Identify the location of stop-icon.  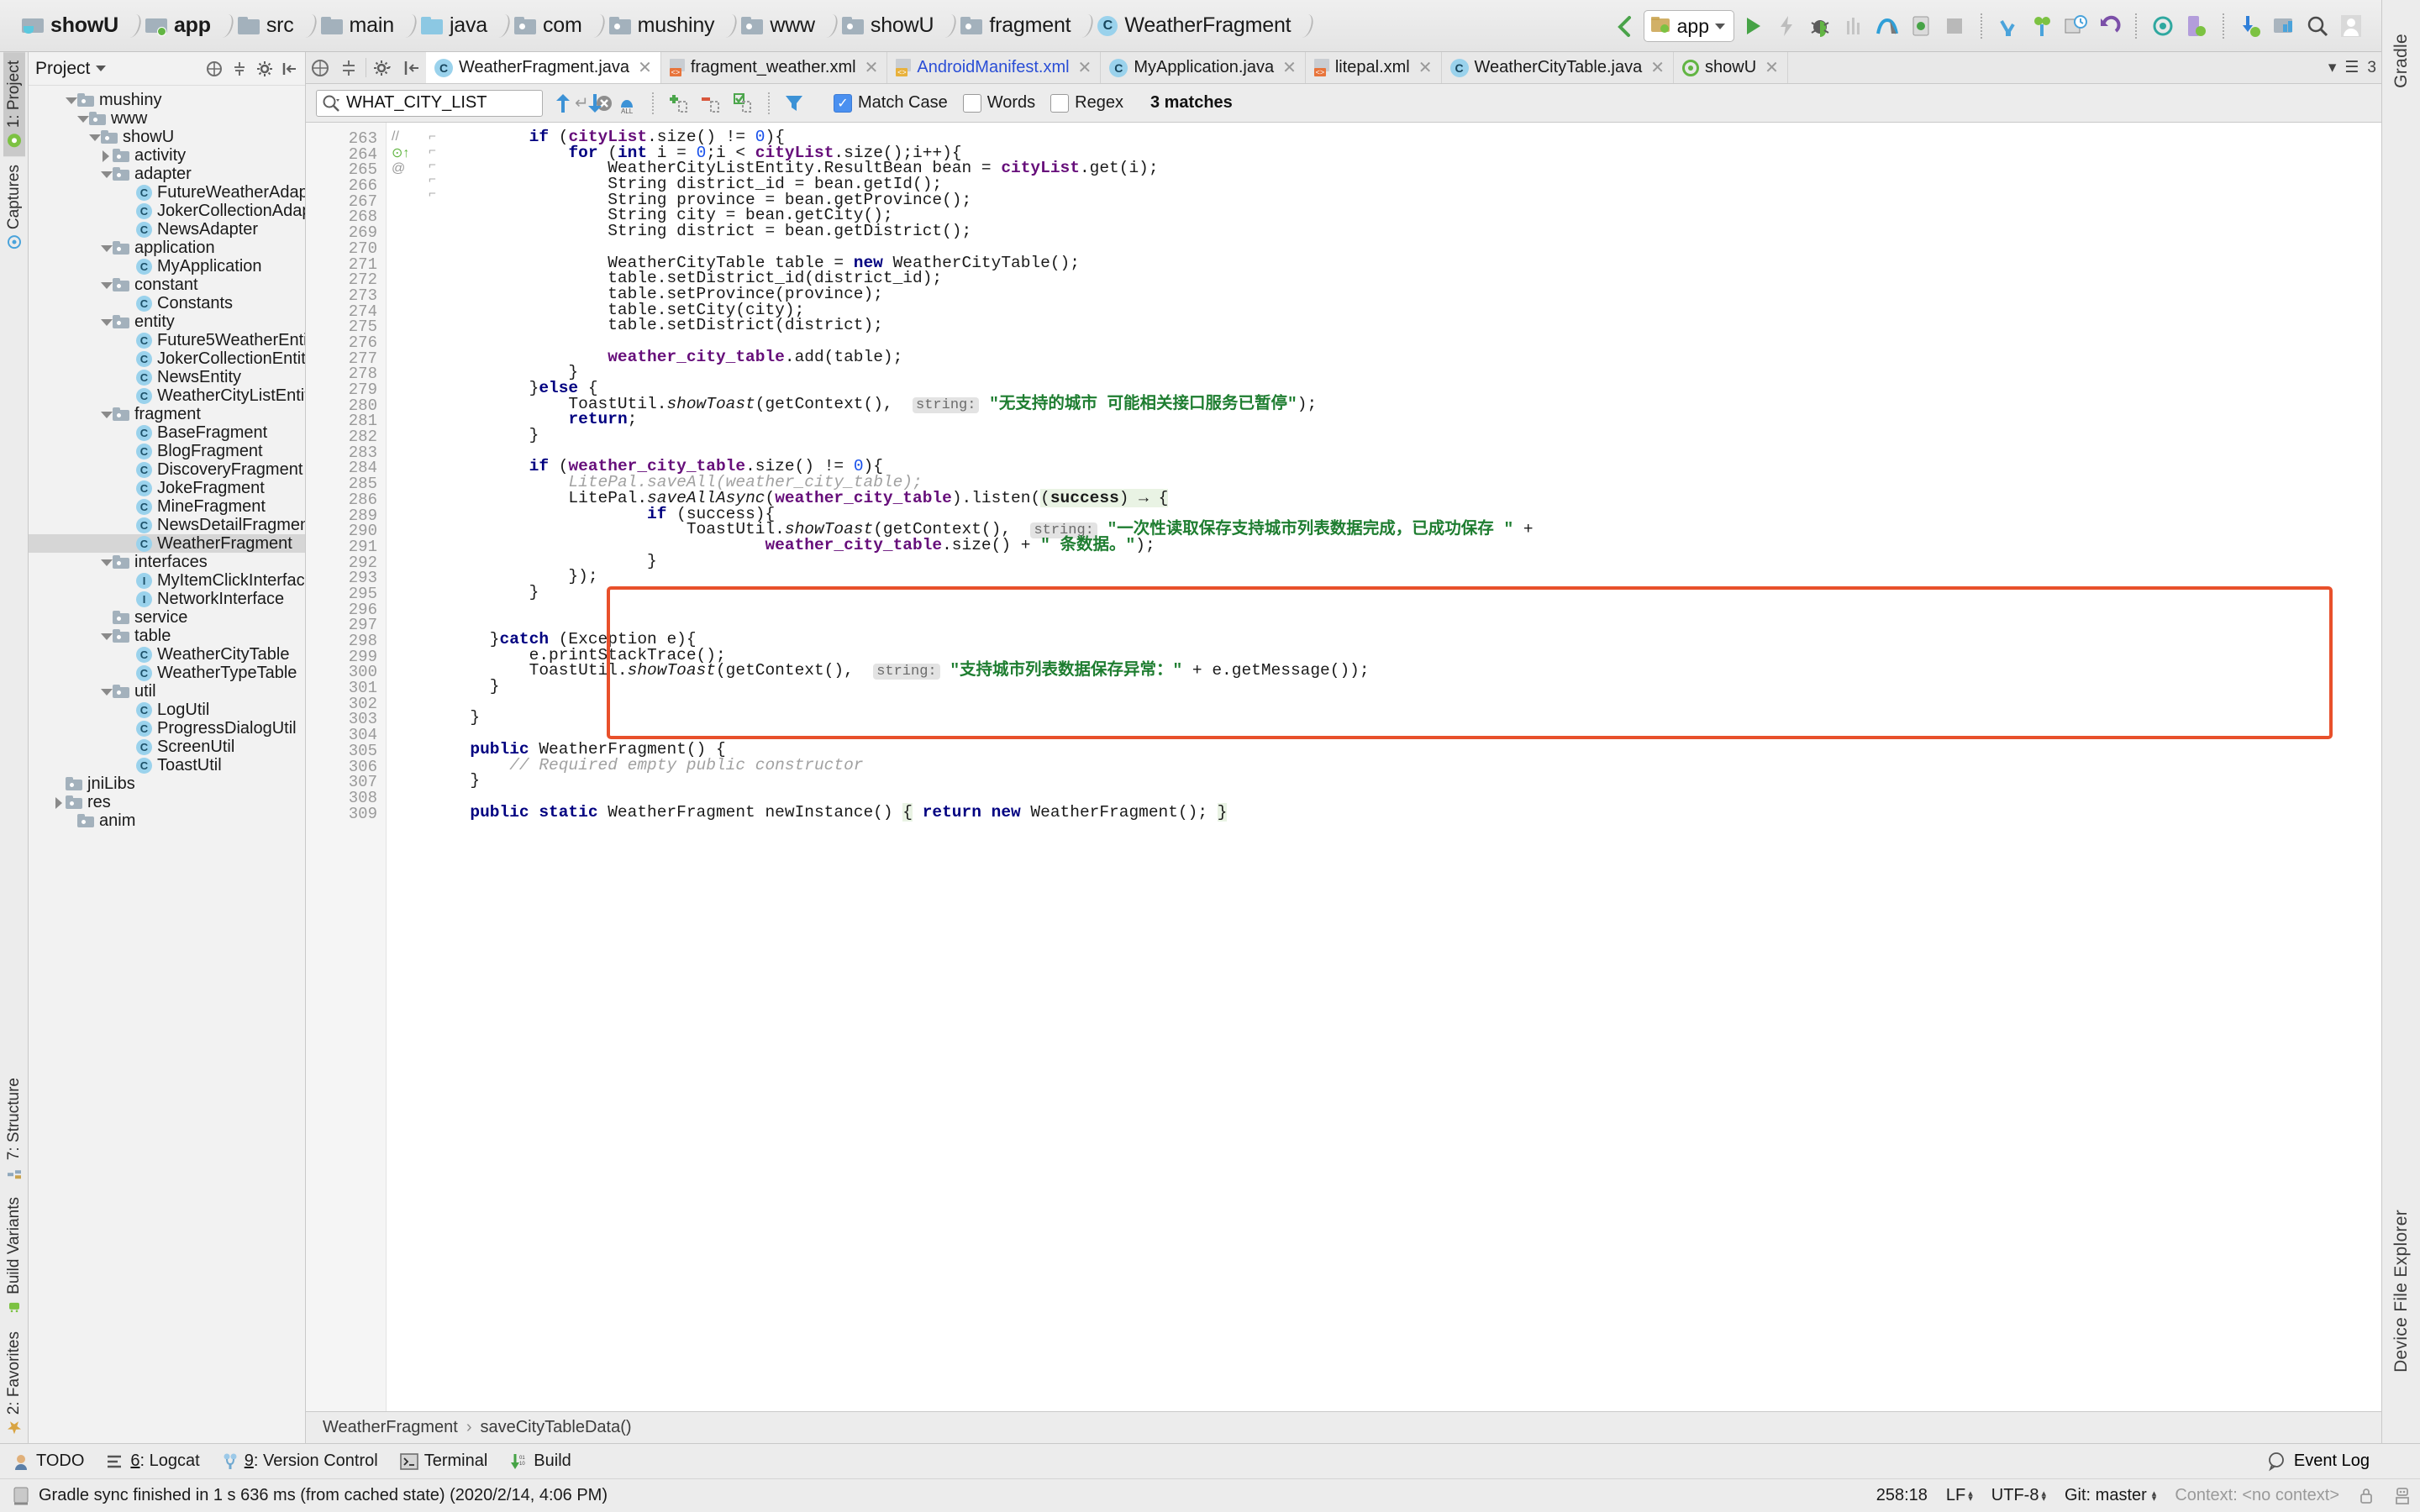
(1921, 26).